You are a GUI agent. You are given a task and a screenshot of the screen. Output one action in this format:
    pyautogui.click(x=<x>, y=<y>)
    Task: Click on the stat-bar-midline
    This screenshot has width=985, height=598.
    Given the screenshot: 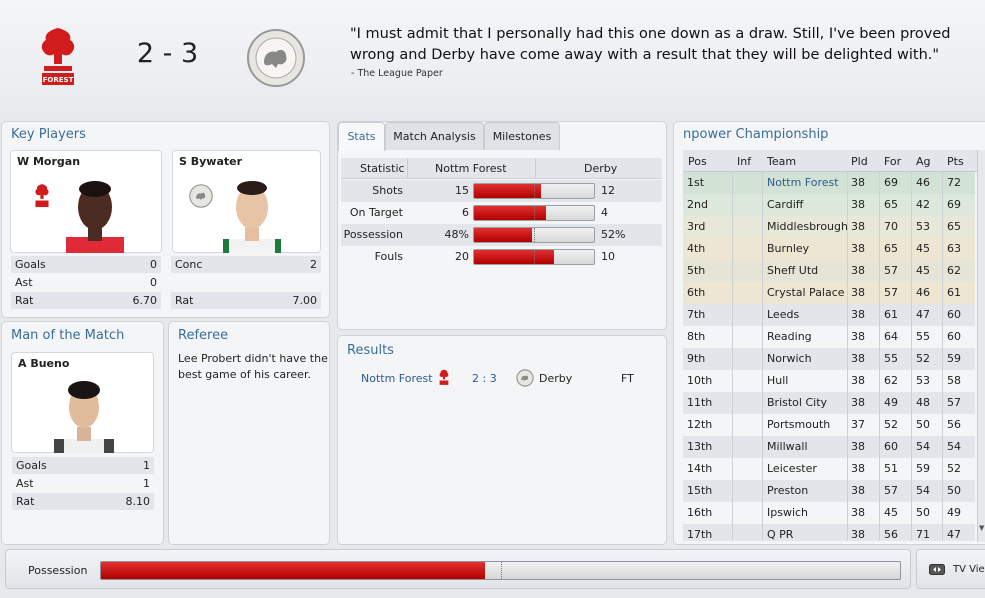 What is the action you would take?
    pyautogui.click(x=534, y=235)
    